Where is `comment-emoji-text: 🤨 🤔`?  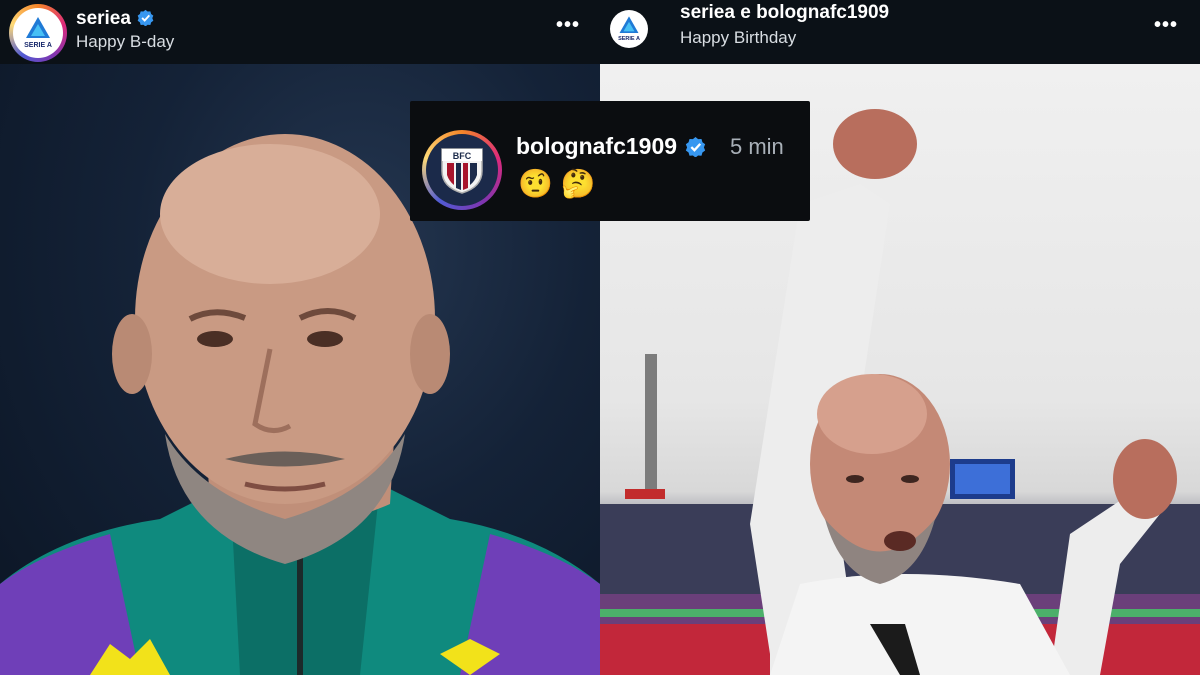
comment-emoji-text: 🤨 🤔 is located at coordinates (557, 183).